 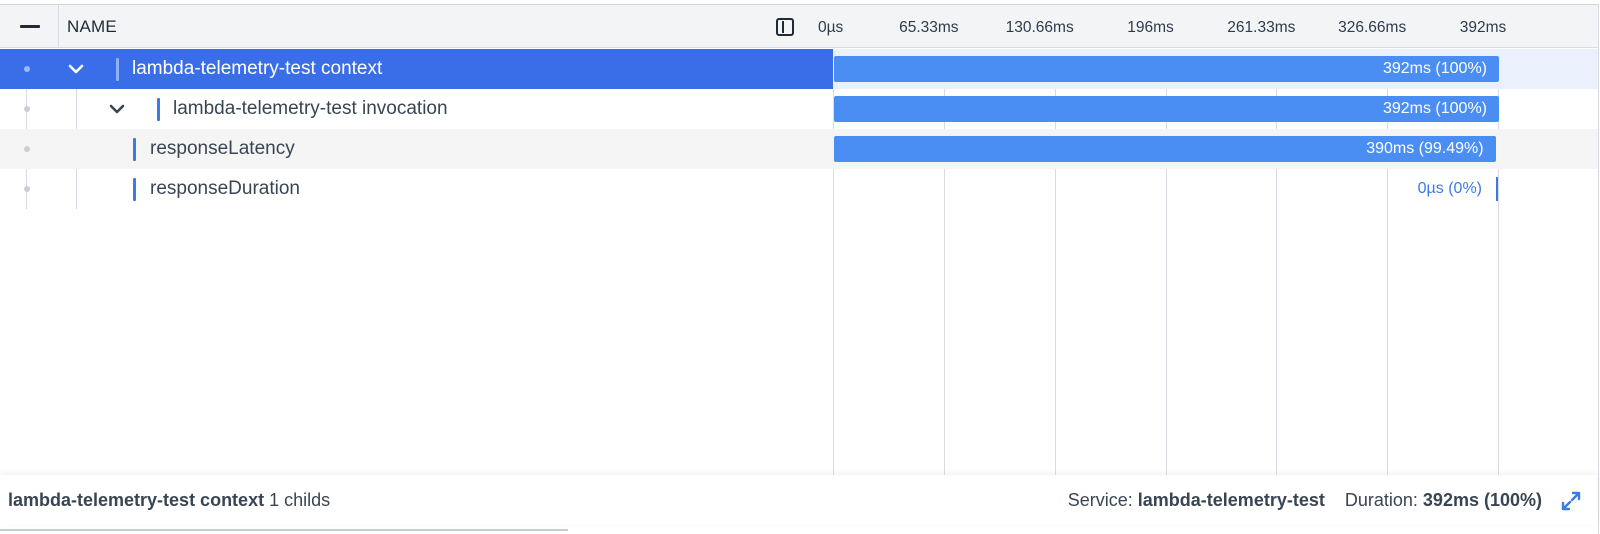 What do you see at coordinates (1100, 500) in the screenshot?
I see `service-label: Service:` at bounding box center [1100, 500].